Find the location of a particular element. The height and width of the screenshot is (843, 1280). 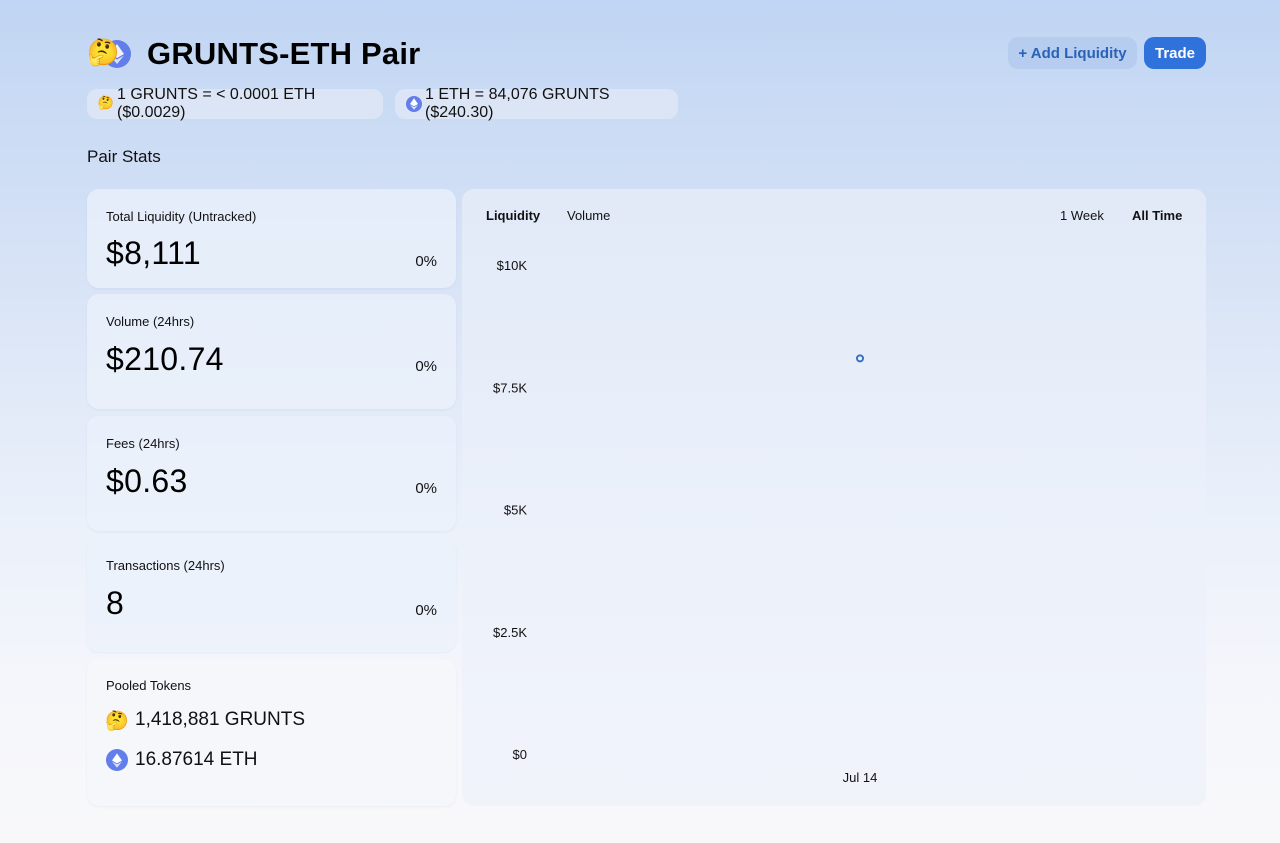

section-title: Pair Stats is located at coordinates (124, 156).